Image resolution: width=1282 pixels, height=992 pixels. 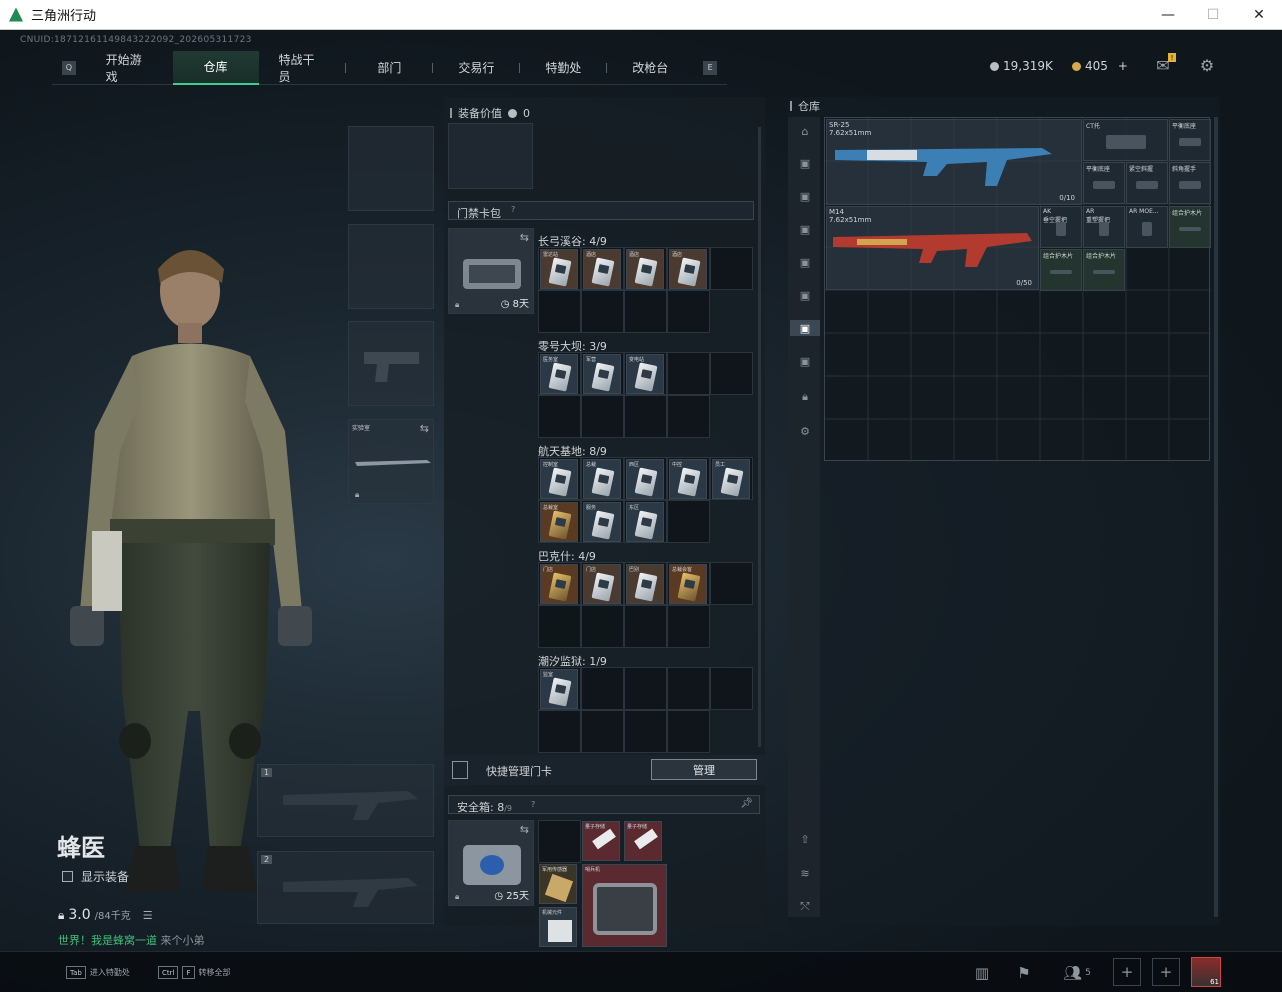 What do you see at coordinates (559, 374) in the screenshot?
I see `keycard-item: 医务室` at bounding box center [559, 374].